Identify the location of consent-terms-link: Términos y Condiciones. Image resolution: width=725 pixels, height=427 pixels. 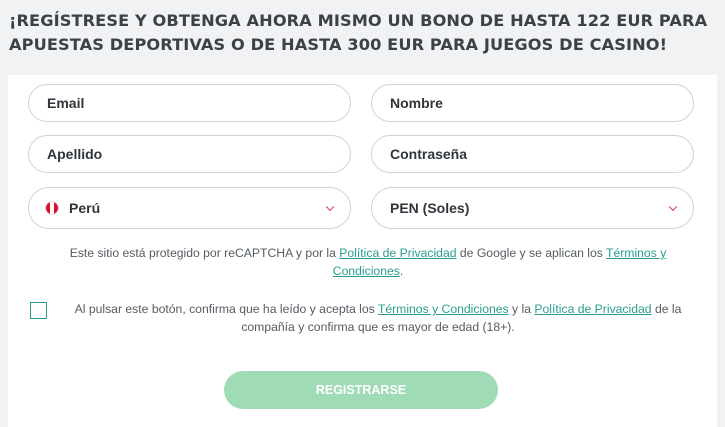
(443, 309).